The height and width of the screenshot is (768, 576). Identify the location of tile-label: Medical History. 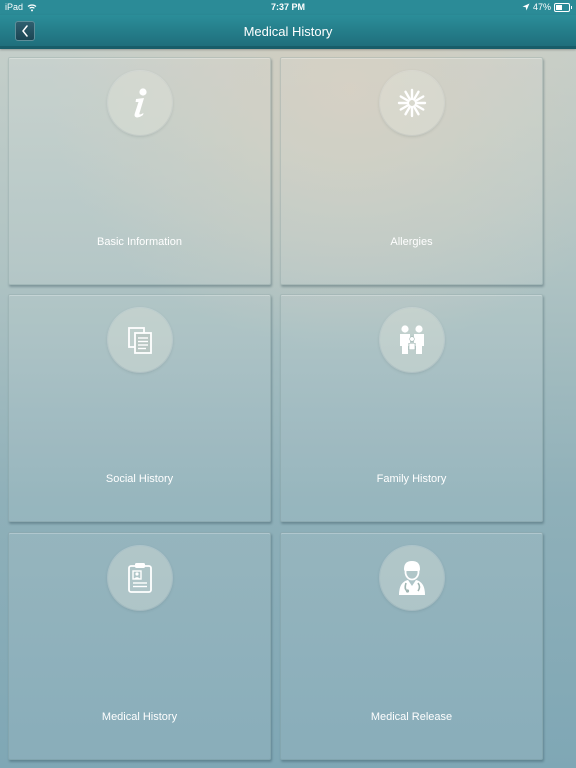
(139, 717).